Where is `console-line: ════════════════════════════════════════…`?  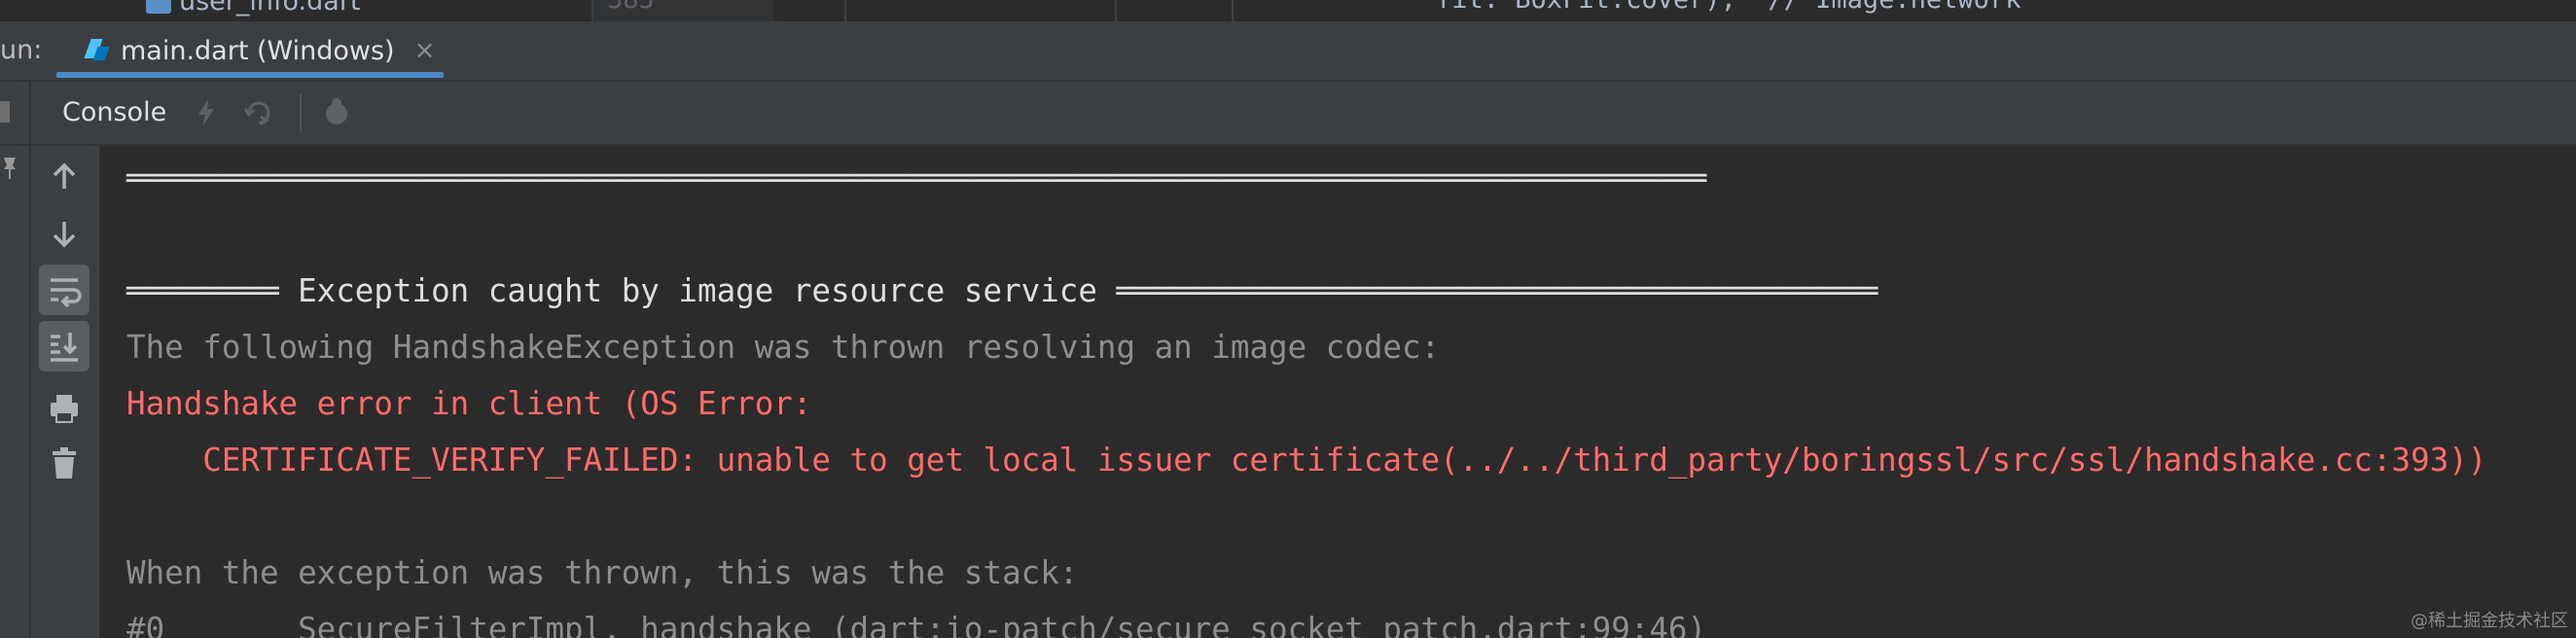
console-line: ════════════════════════════════════════… is located at coordinates (916, 178).